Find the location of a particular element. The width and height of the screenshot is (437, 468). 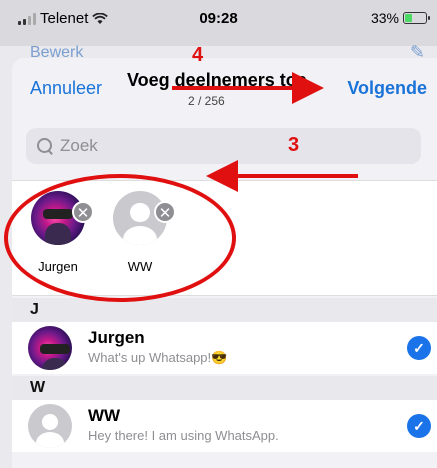

next-button: Volgende is located at coordinates (387, 88).